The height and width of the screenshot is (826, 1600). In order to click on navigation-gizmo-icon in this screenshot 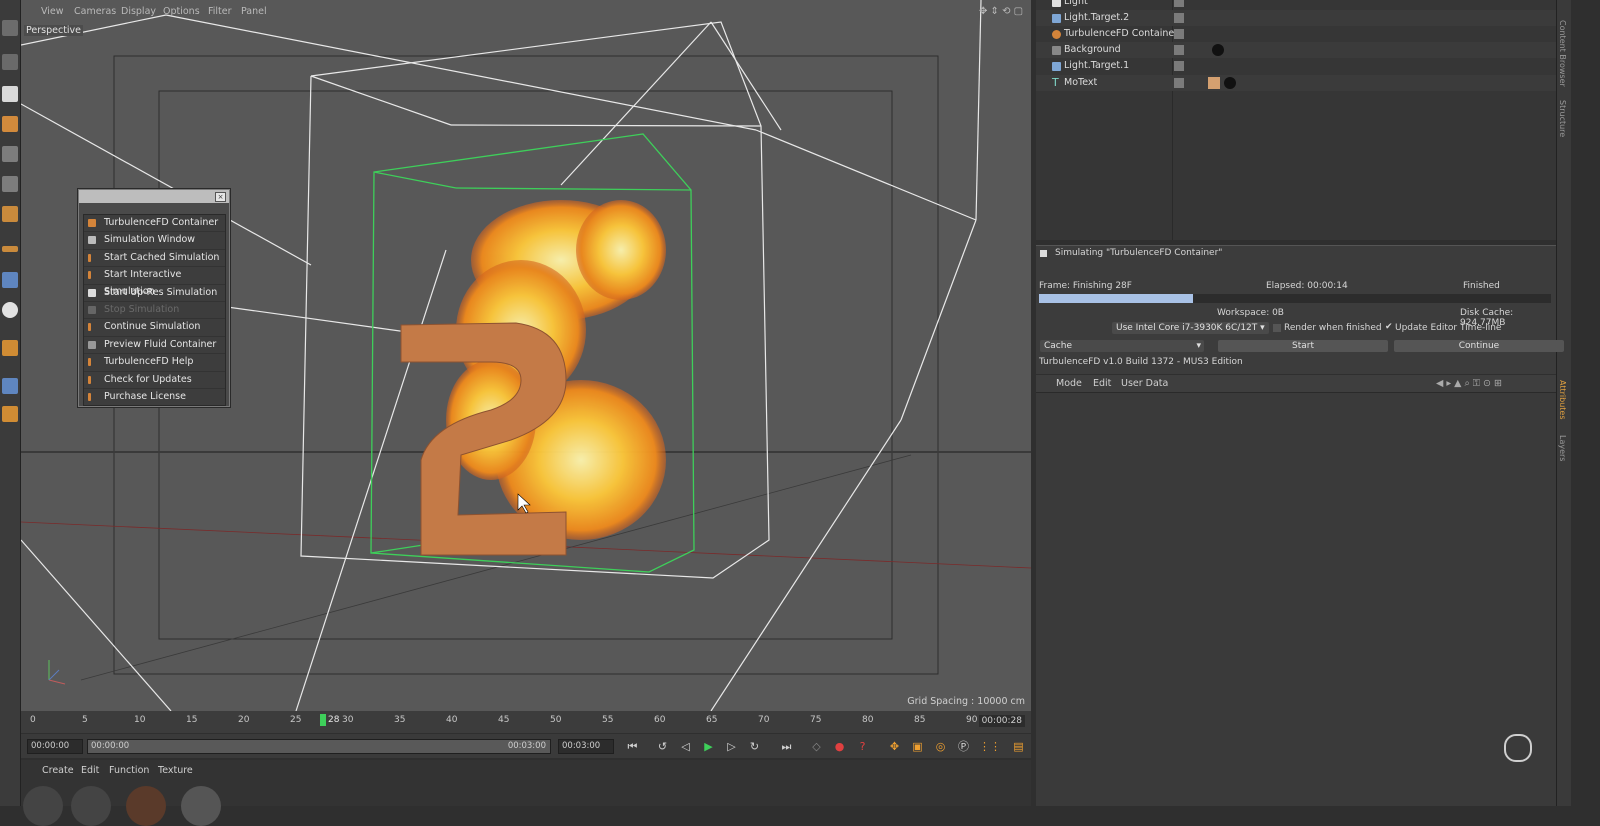, I will do `click(1518, 748)`.